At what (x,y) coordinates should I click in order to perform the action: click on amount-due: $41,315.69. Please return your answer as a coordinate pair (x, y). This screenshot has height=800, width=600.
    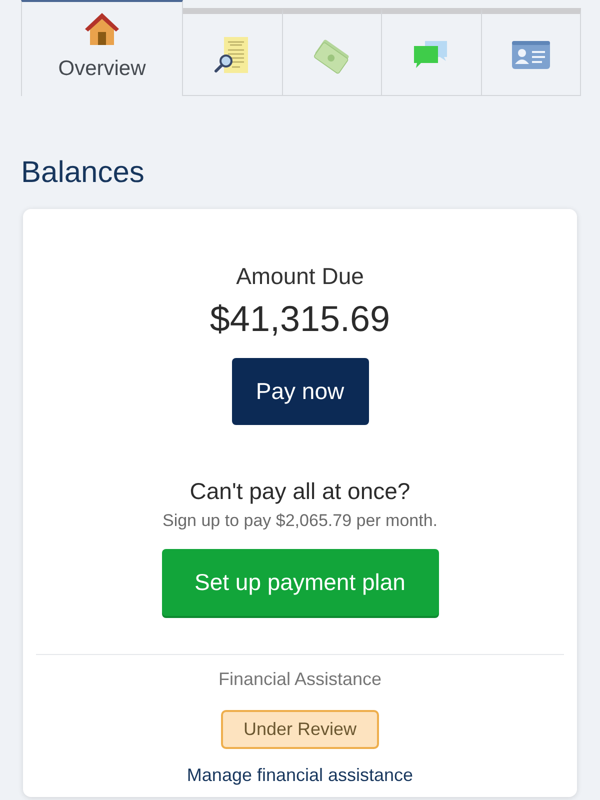
    Looking at the image, I should click on (300, 319).